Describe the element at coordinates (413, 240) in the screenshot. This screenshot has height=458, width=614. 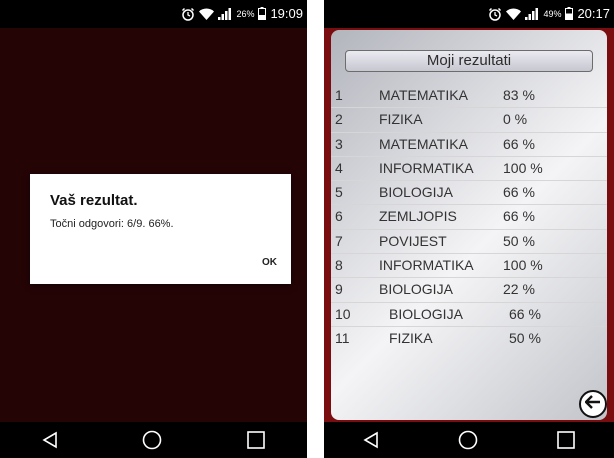
I see `result-subject: POVIJEST` at that location.